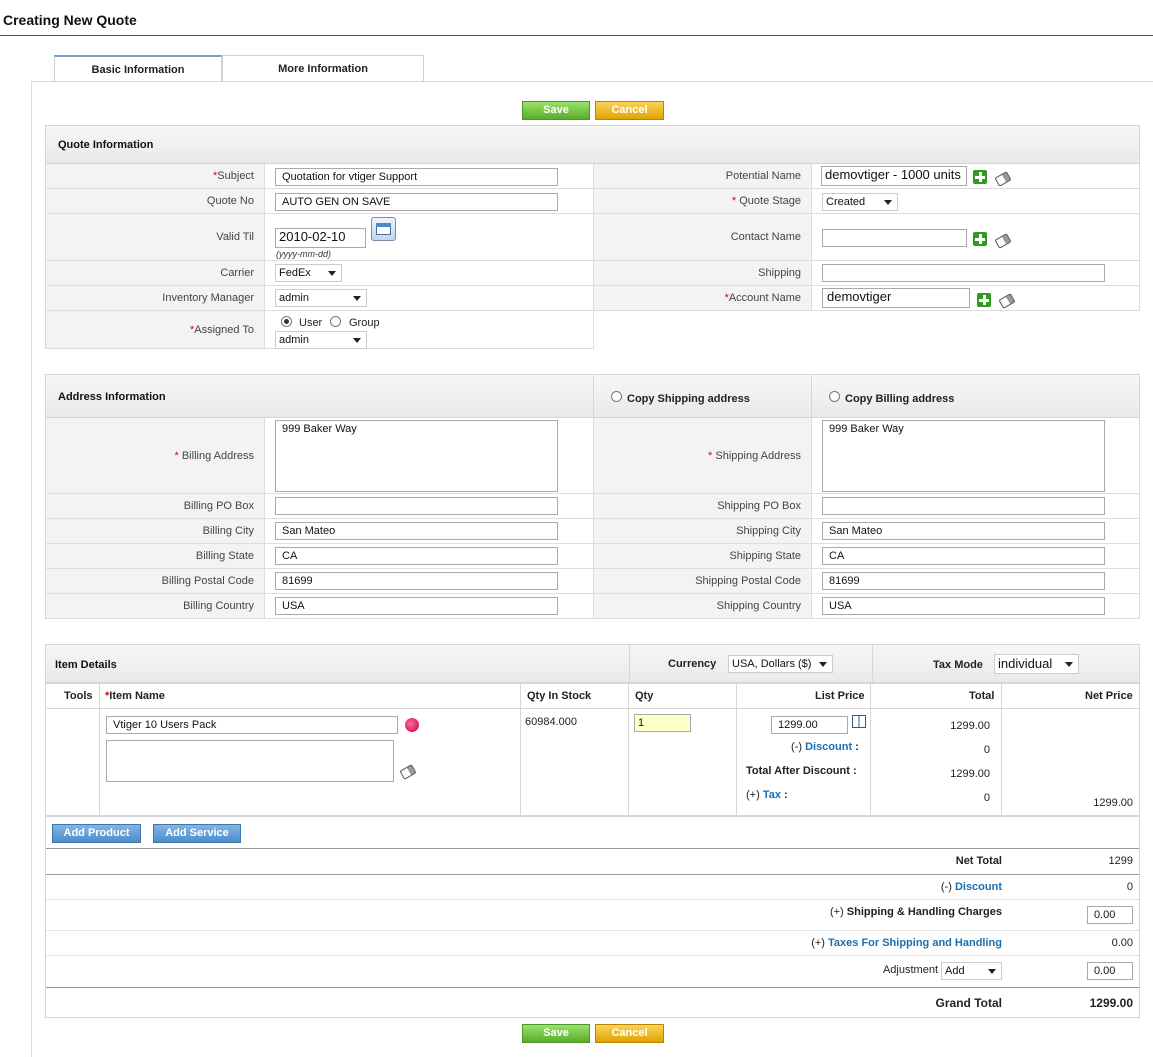 The image size is (1153, 1057). I want to click on shipping-handling-input: 0.00, so click(1110, 915).